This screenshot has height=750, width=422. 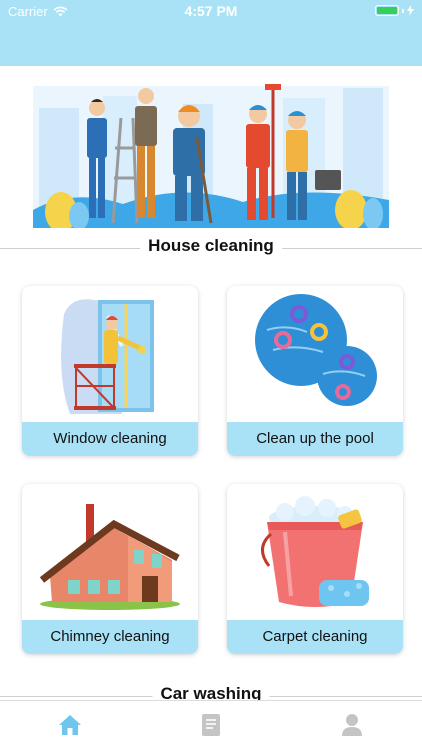 I want to click on section-house-cleaning: House cleaning, so click(x=211, y=248).